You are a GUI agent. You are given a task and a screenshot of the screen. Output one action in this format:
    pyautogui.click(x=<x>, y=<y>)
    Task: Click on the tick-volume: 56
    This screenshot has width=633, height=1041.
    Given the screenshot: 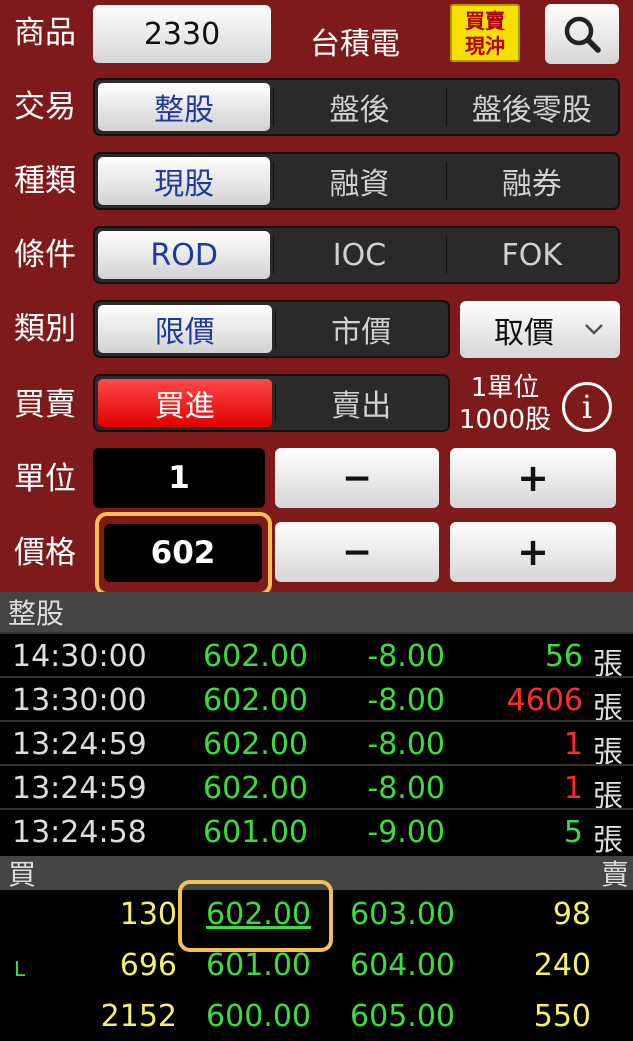 What is the action you would take?
    pyautogui.click(x=563, y=656)
    